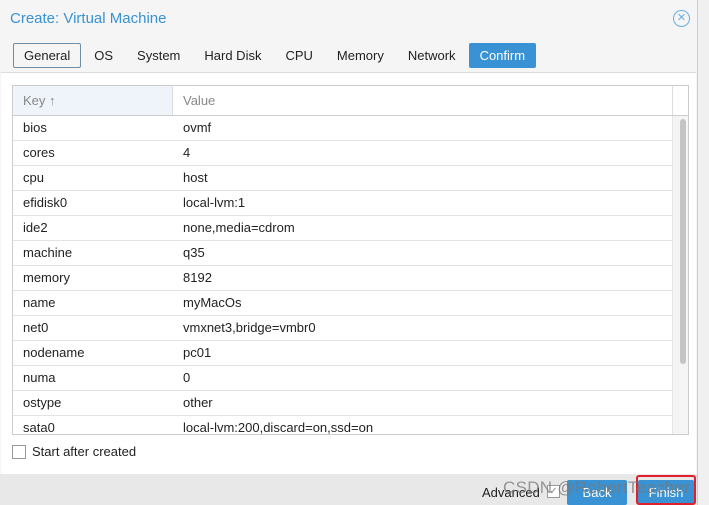  Describe the element at coordinates (597, 487) in the screenshot. I see `watermark: CSDN @RobertTeacher` at that location.